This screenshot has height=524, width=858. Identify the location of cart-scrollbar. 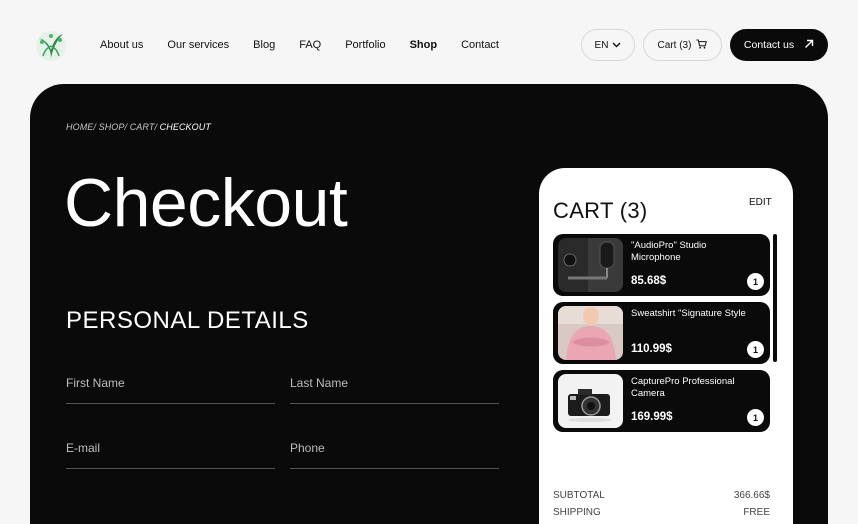
(775, 298).